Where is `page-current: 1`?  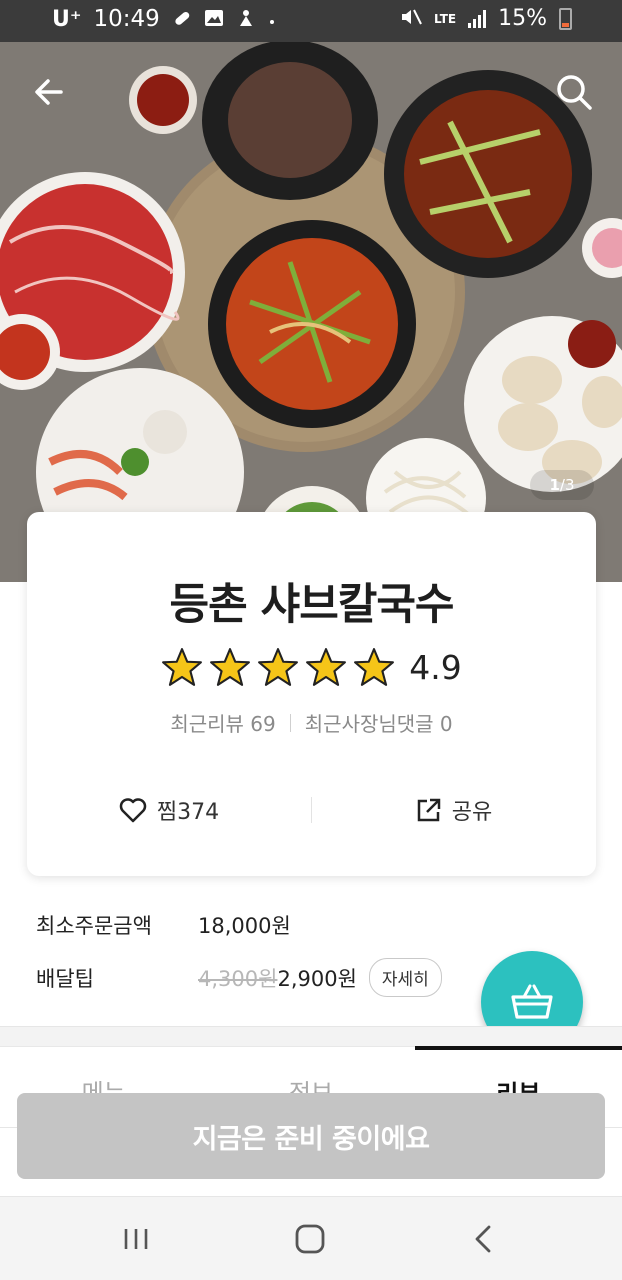
page-current: 1 is located at coordinates (554, 485).